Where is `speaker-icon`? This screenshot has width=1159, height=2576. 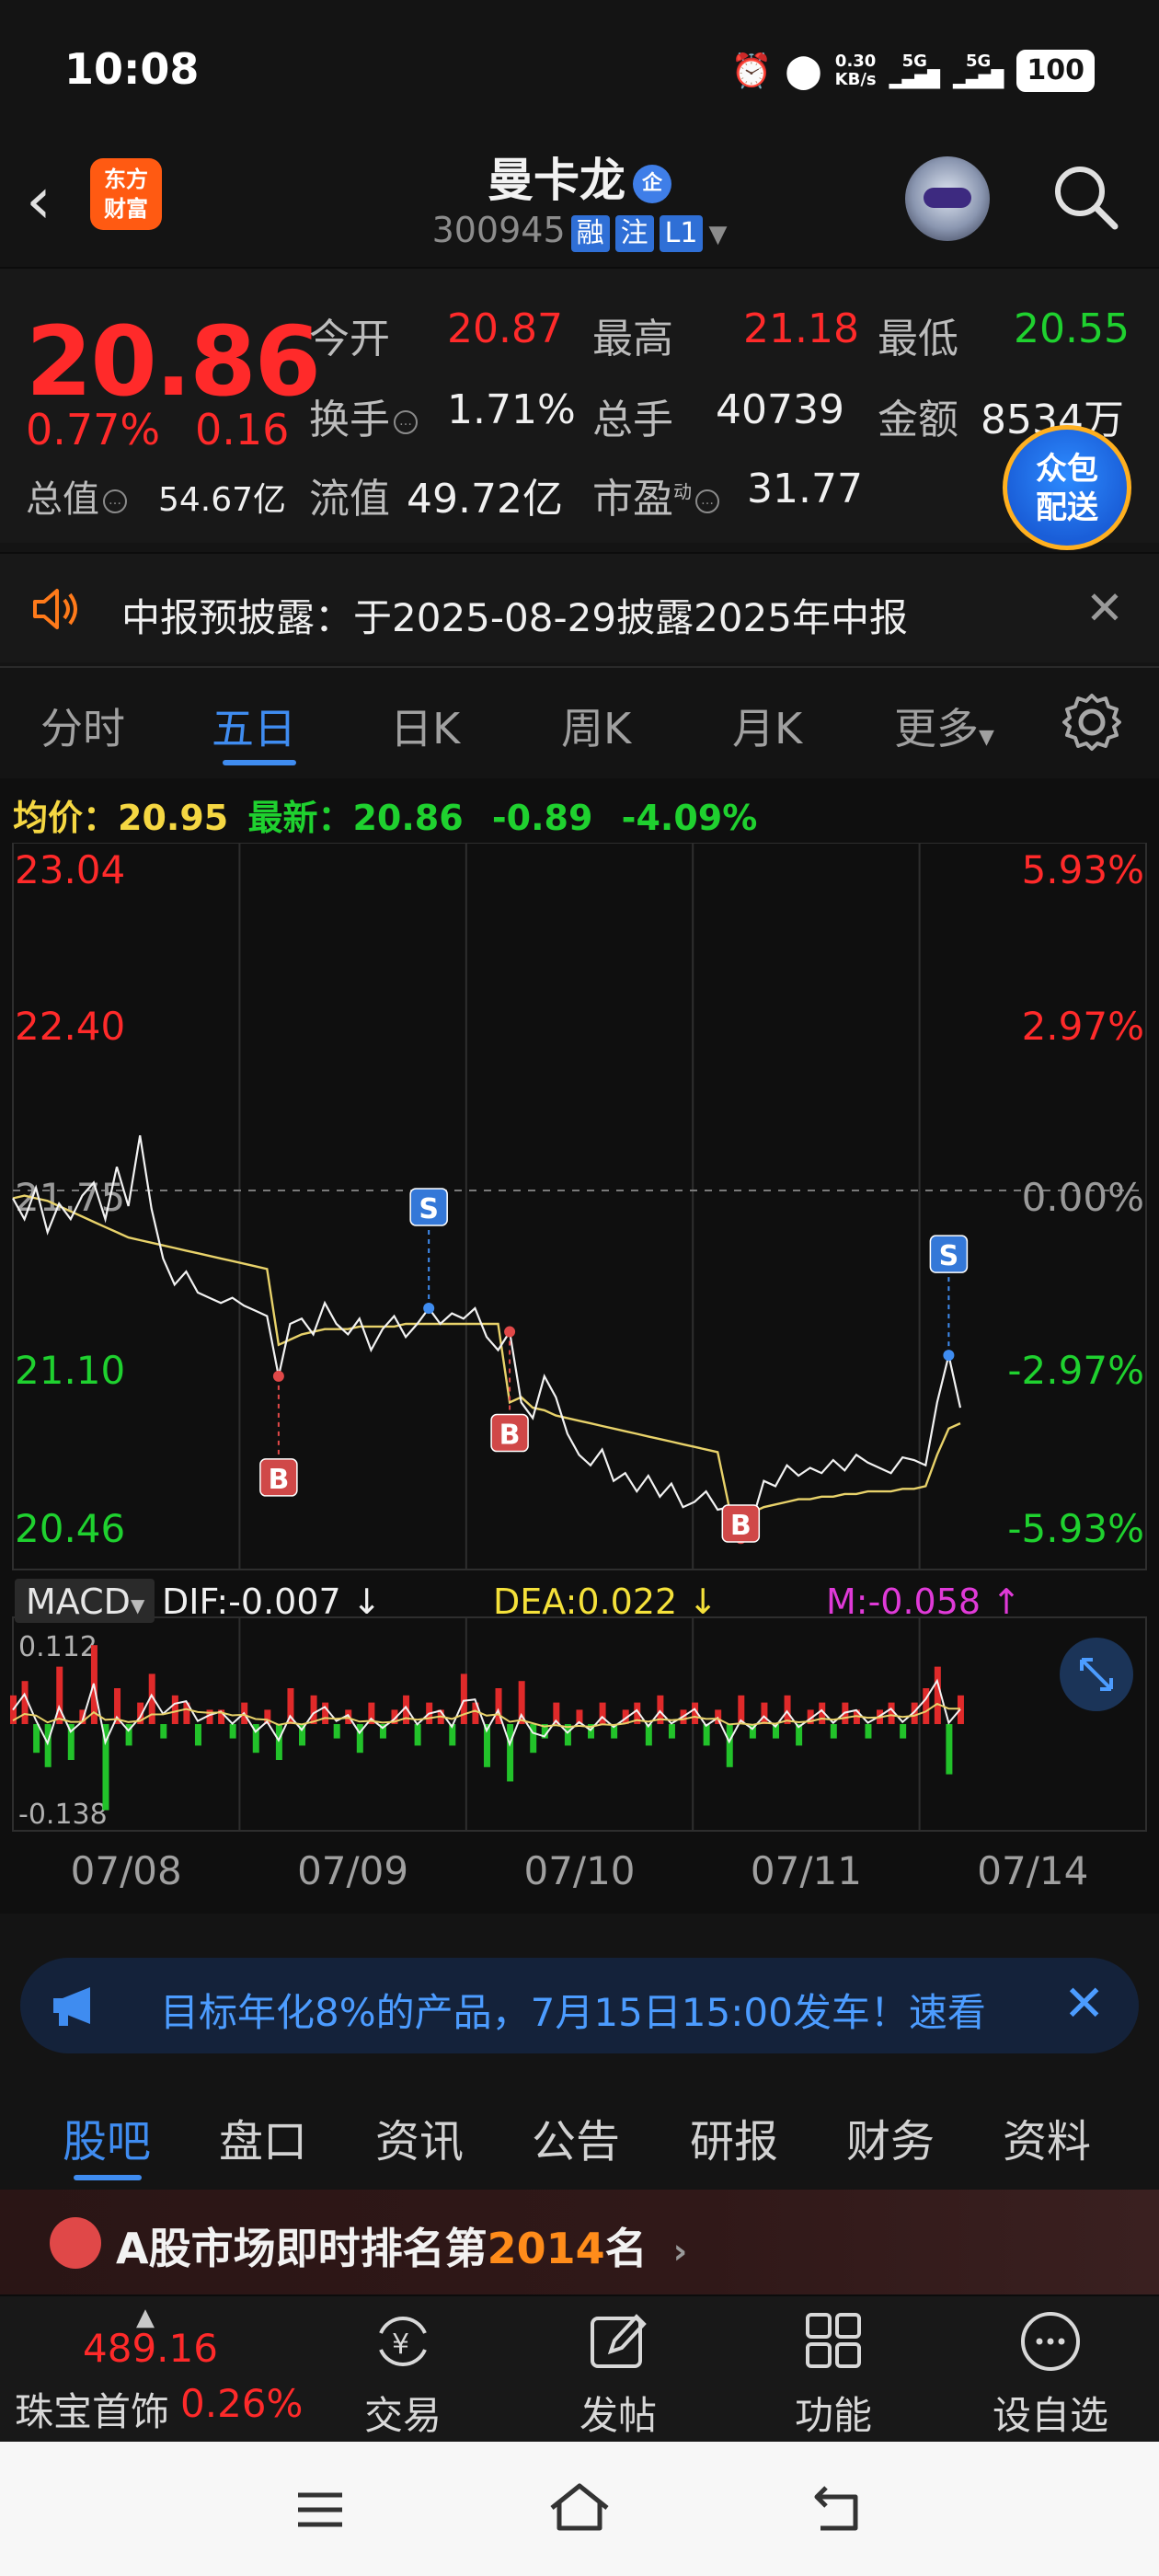
speaker-icon is located at coordinates (55, 609).